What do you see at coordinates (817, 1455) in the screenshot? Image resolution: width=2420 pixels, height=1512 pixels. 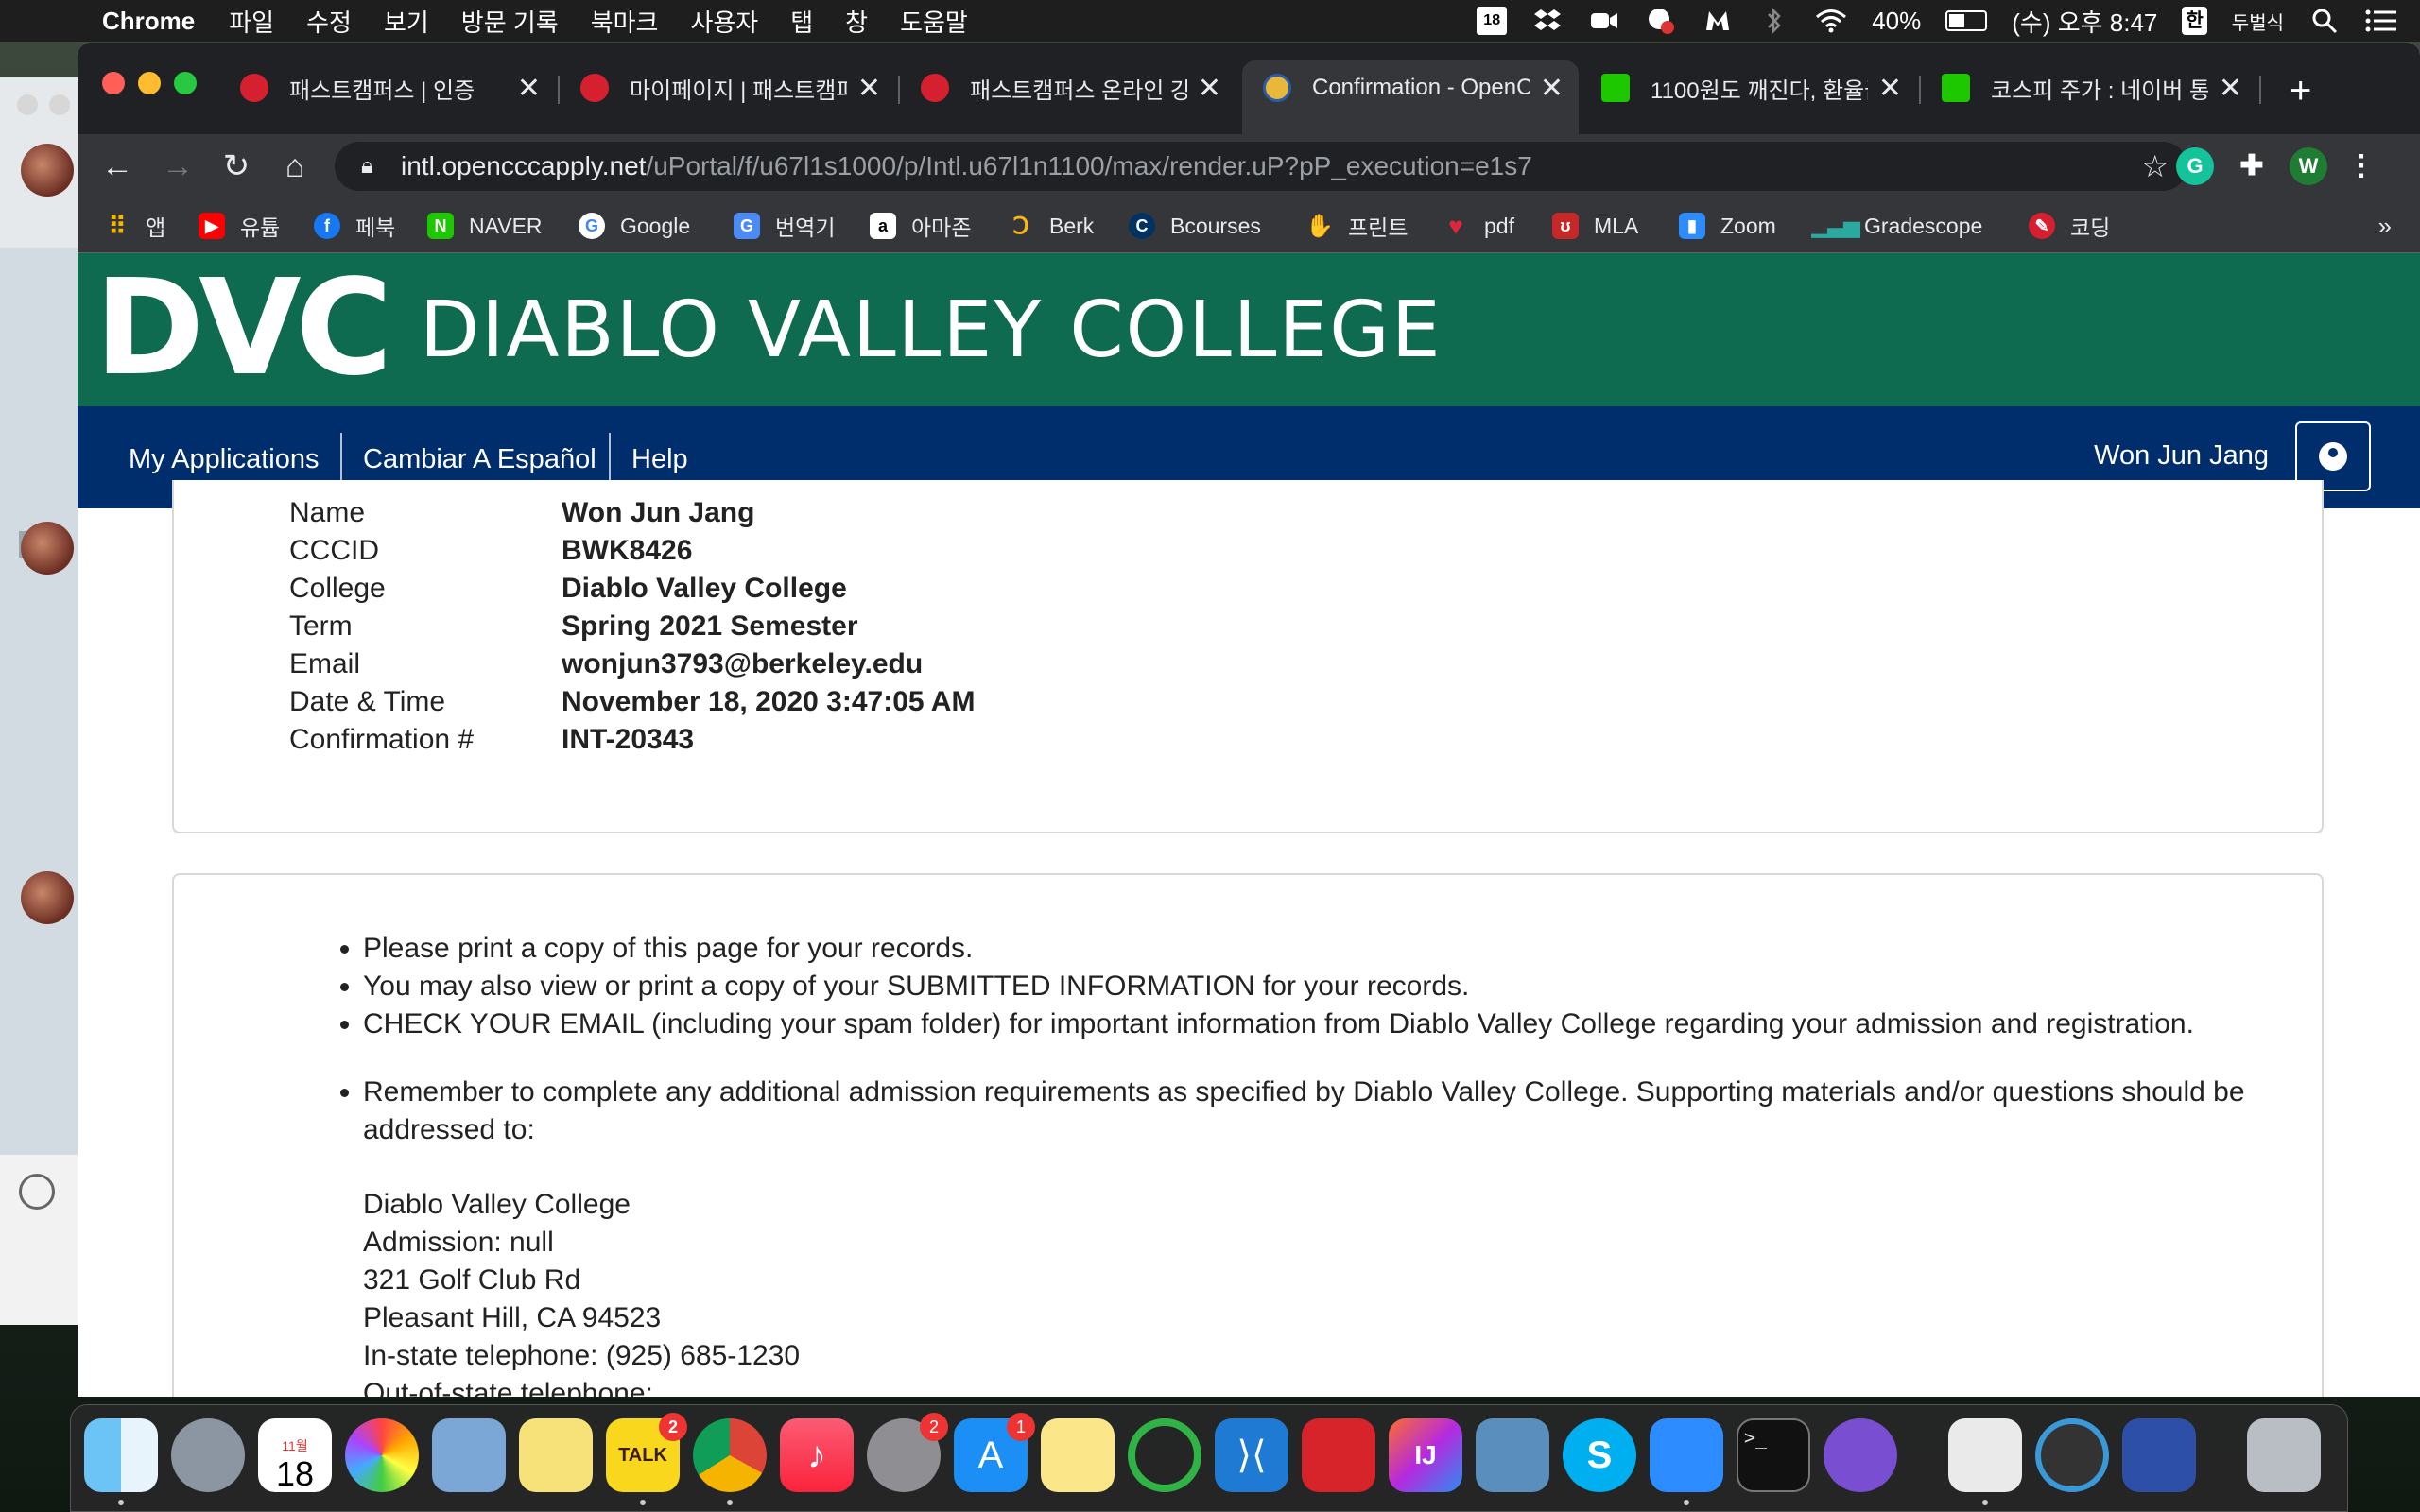 I see `music-icon: ♪` at bounding box center [817, 1455].